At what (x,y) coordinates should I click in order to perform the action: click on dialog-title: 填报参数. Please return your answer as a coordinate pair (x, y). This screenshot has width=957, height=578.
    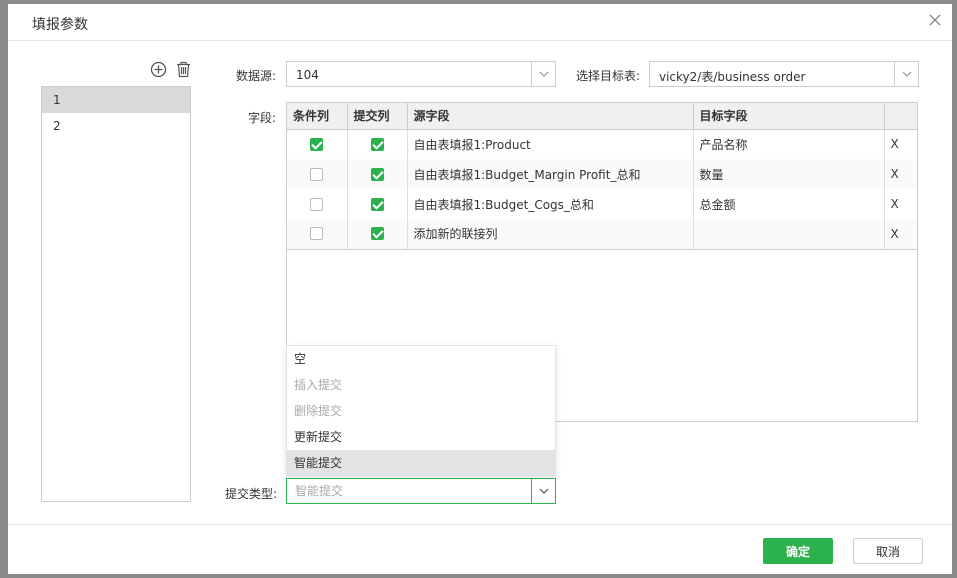
    Looking at the image, I should click on (60, 25).